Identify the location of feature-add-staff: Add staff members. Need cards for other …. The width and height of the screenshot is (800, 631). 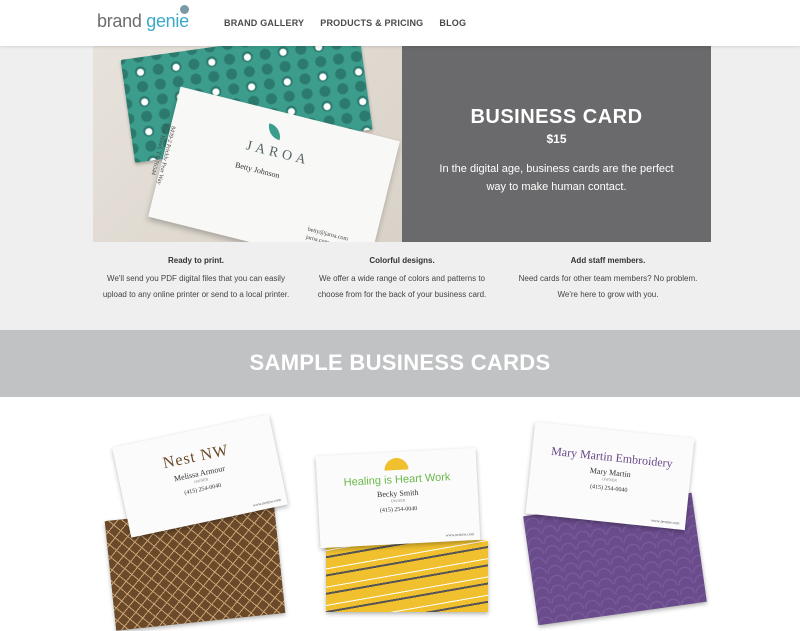
(608, 279).